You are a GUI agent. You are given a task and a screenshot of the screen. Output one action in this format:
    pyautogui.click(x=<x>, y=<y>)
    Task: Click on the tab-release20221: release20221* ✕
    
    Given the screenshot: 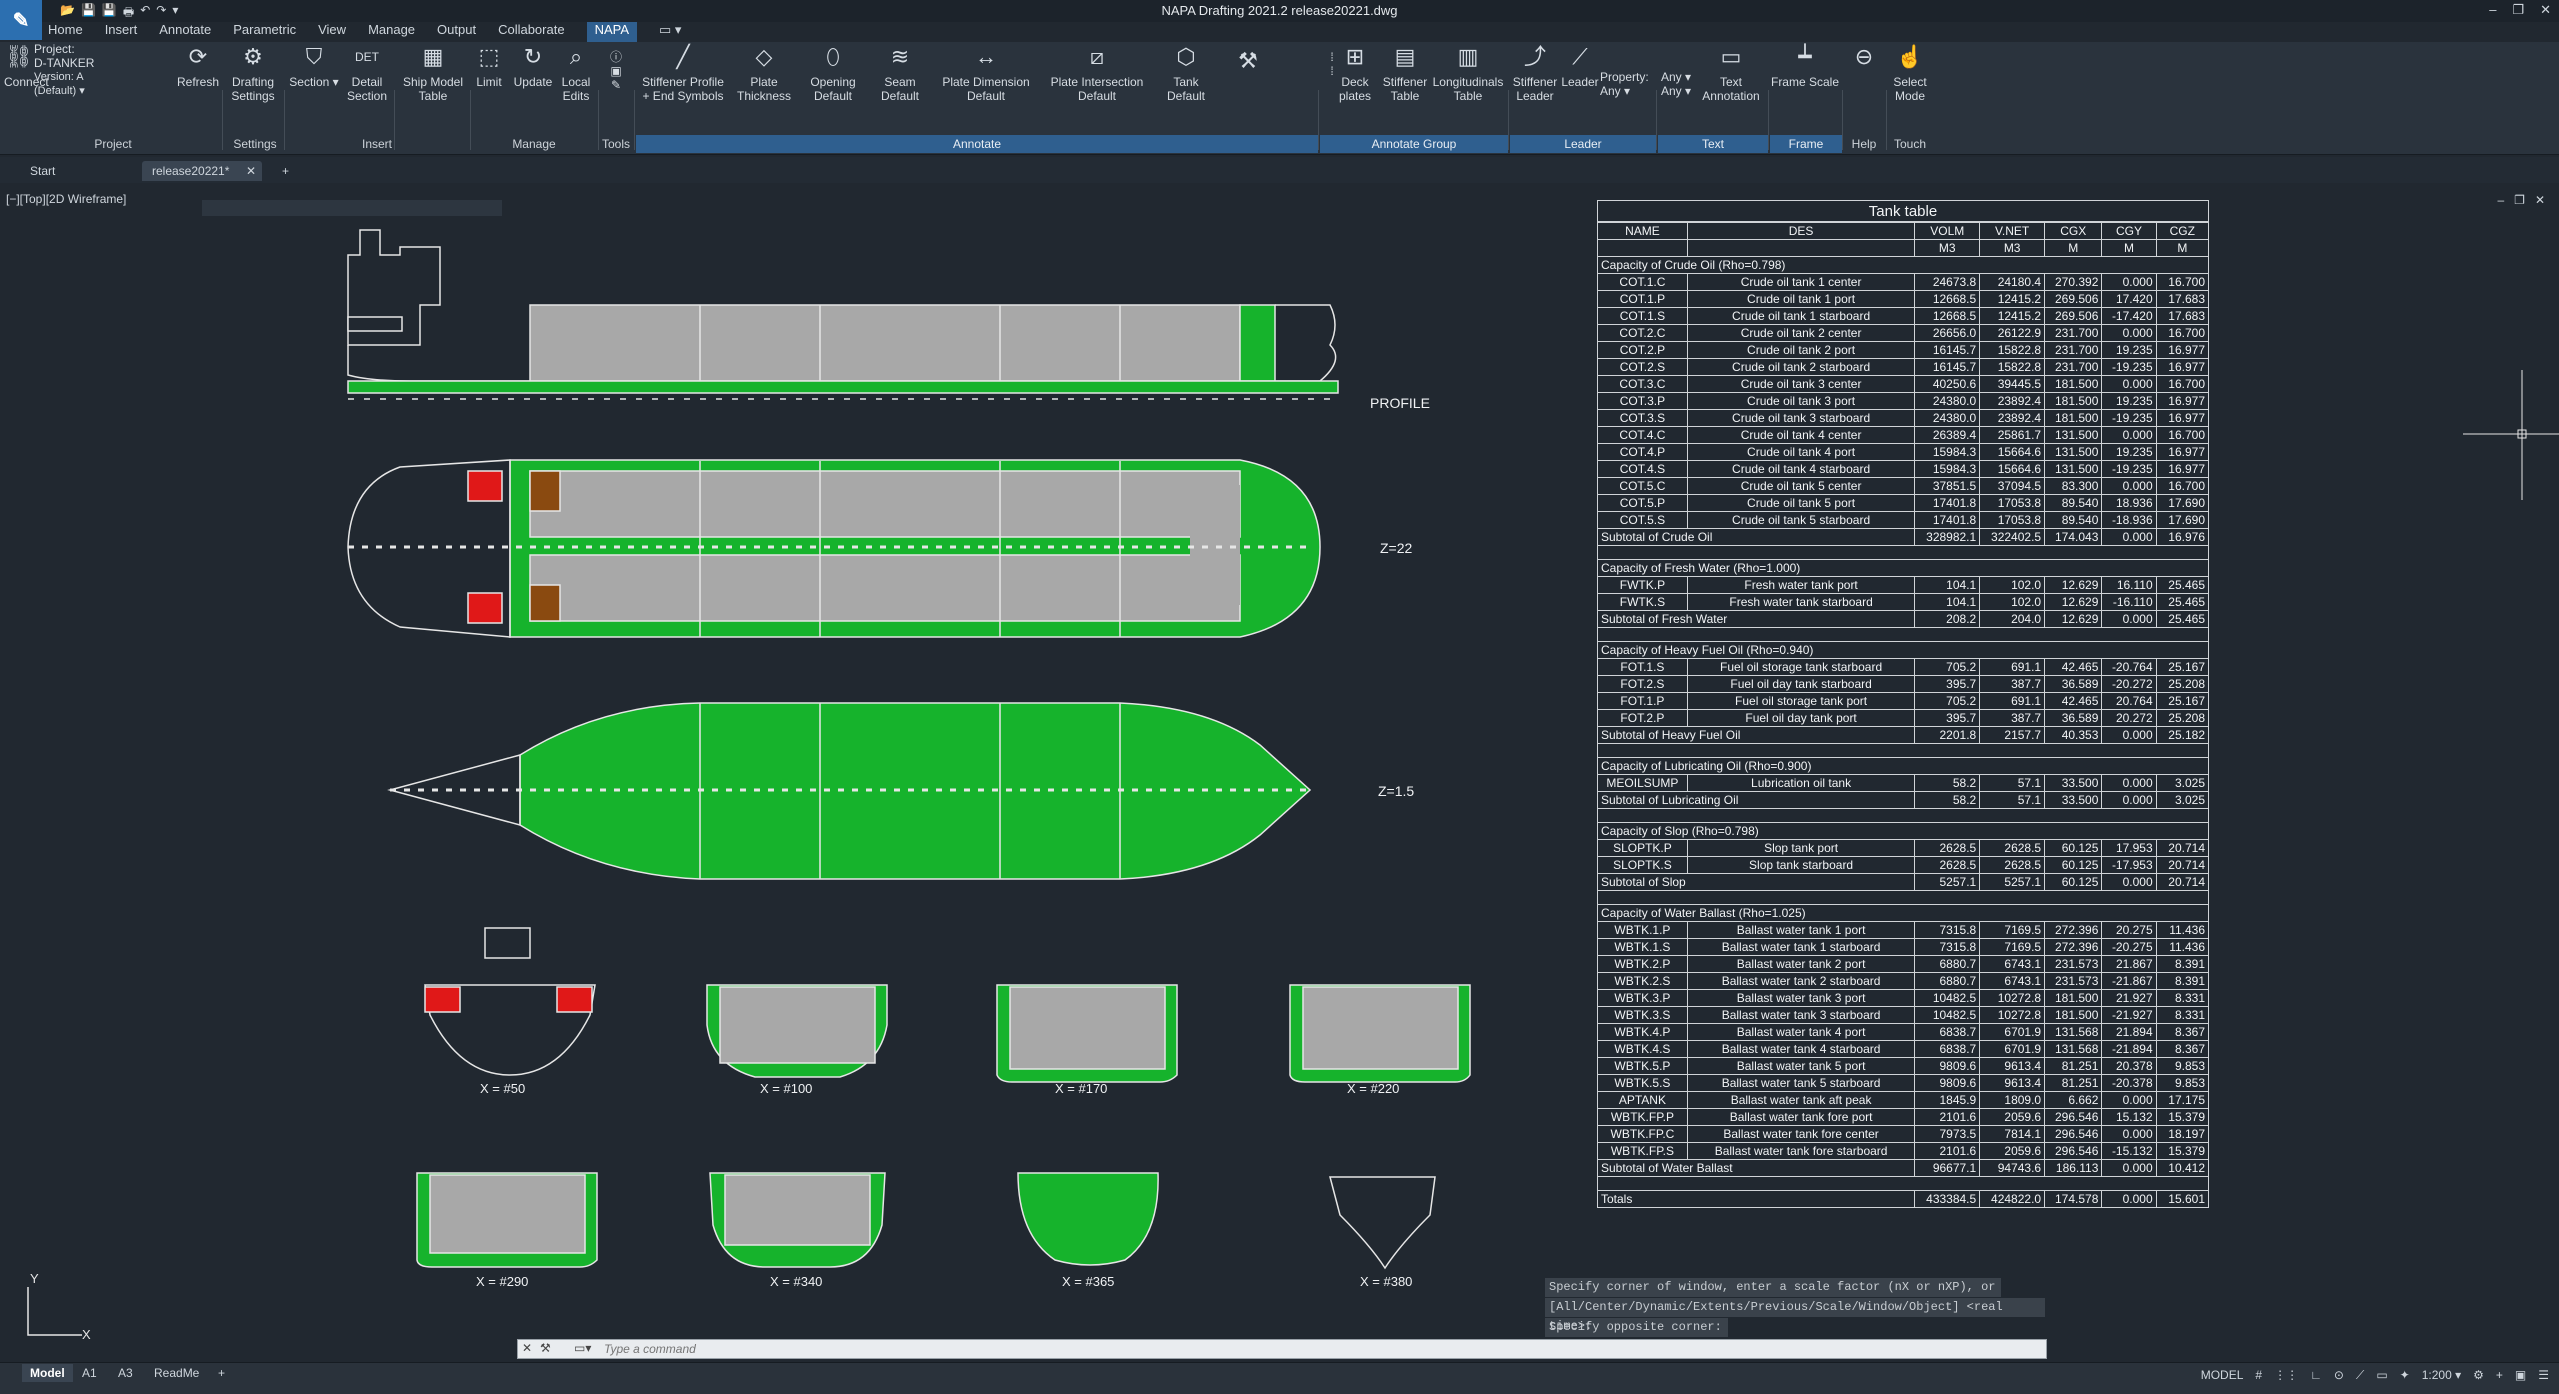 What is the action you would take?
    pyautogui.click(x=202, y=171)
    